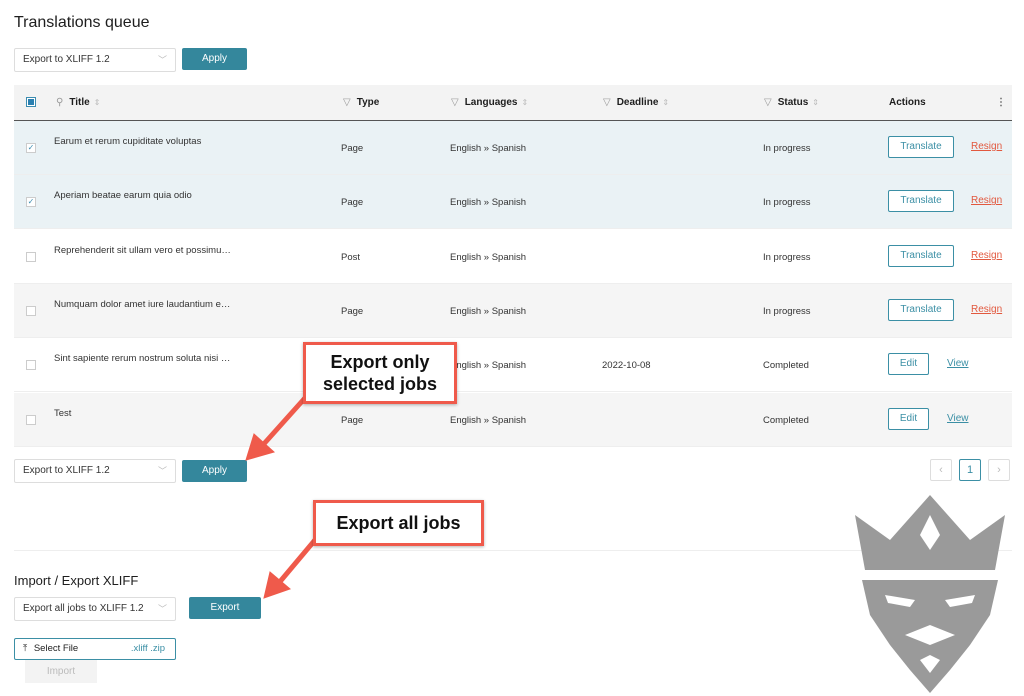 The width and height of the screenshot is (1024, 696). Describe the element at coordinates (398, 523) in the screenshot. I see `callout-all-jobs: Export all jobs` at that location.